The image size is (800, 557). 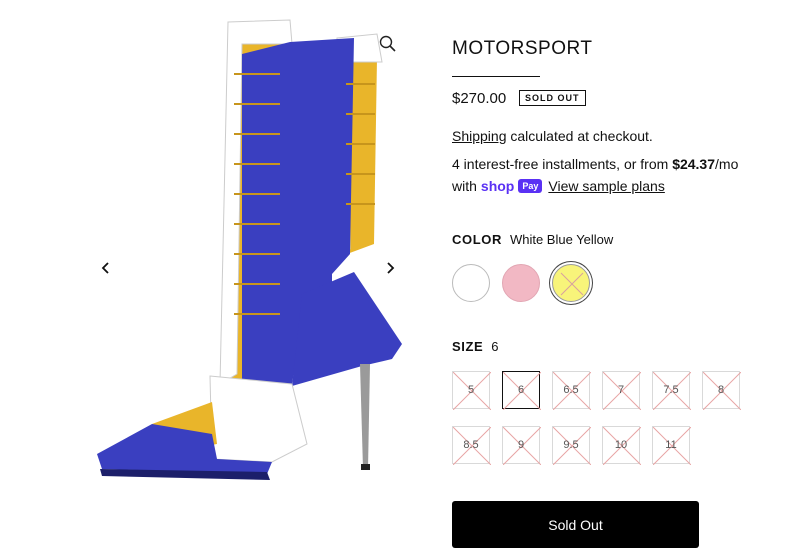 I want to click on product-price: $270.00, so click(x=479, y=98).